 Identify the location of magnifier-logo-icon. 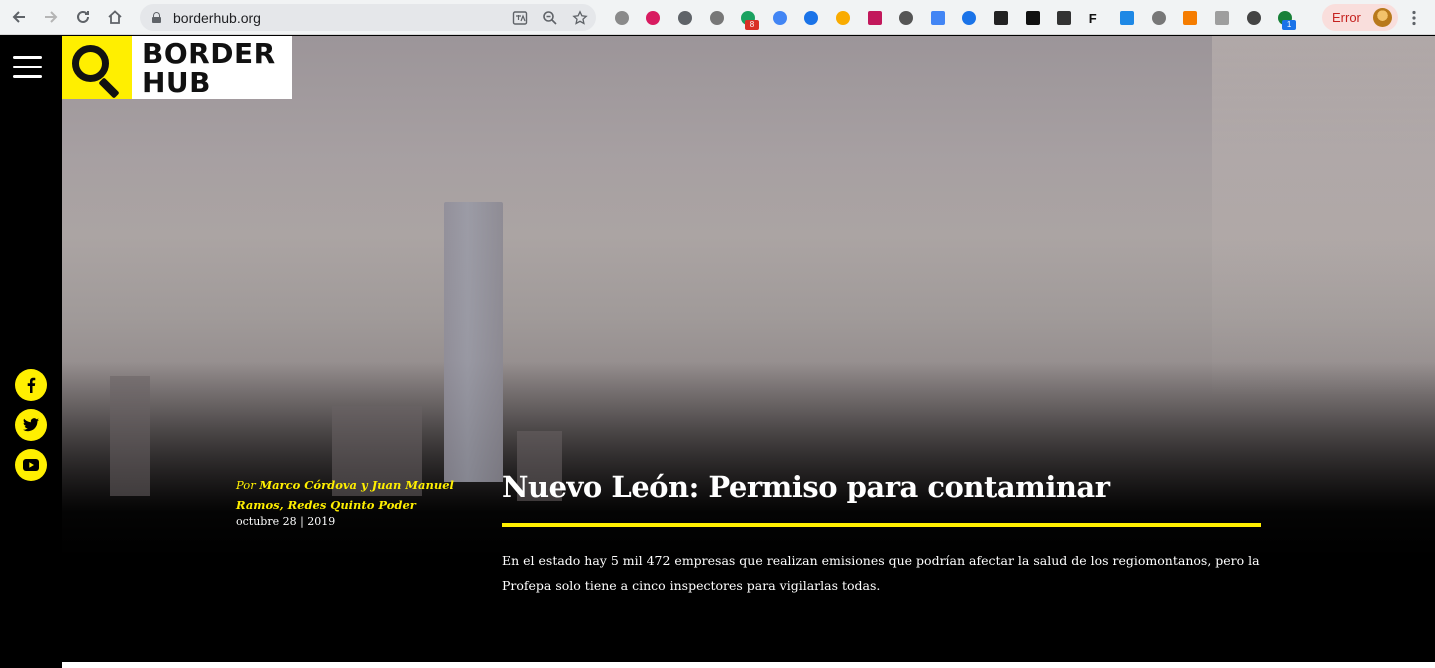
(97, 67).